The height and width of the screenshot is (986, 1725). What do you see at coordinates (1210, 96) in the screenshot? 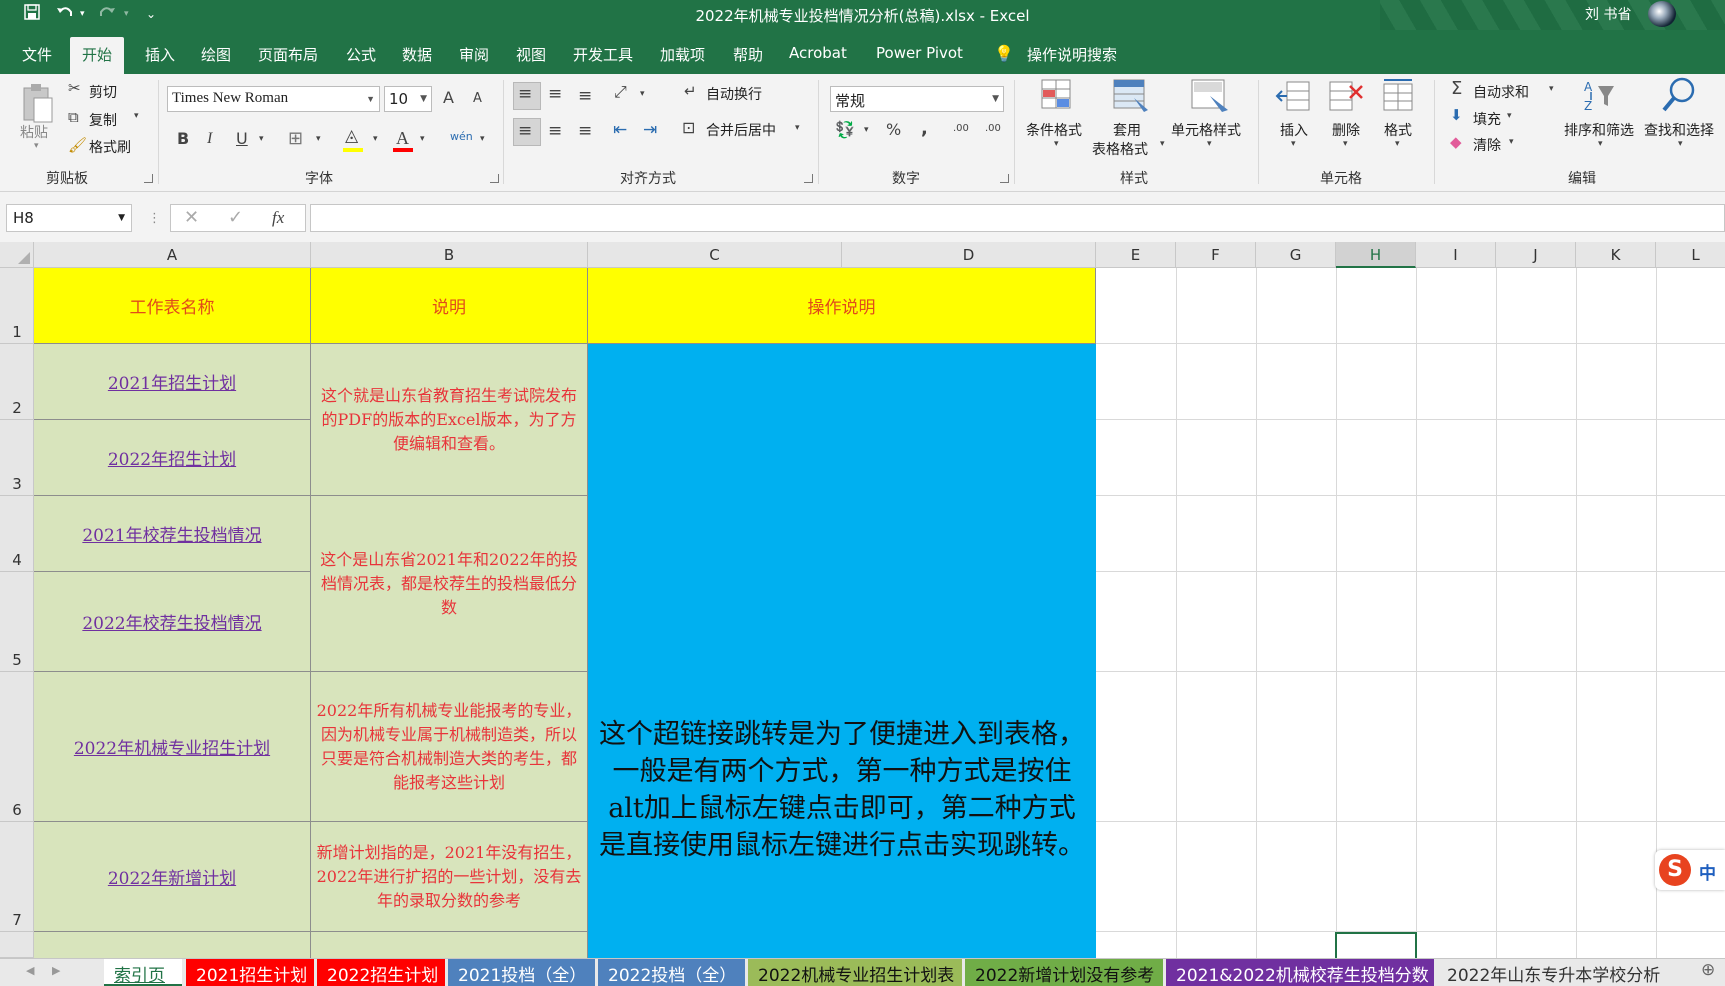
I see `cell-styles-icon` at bounding box center [1210, 96].